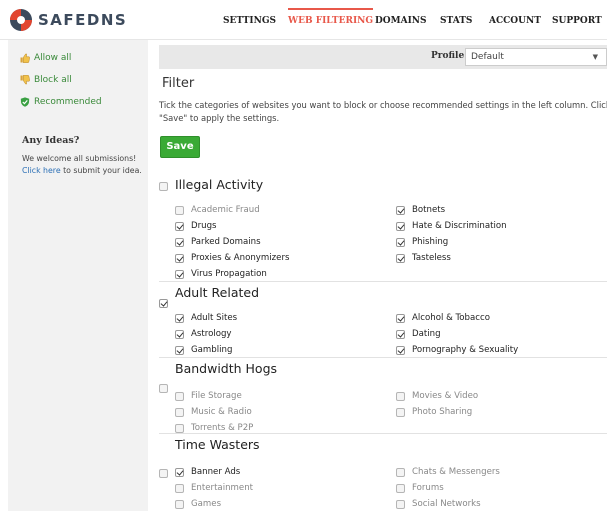  I want to click on category-adult-sites: Adult Sites, so click(206, 318).